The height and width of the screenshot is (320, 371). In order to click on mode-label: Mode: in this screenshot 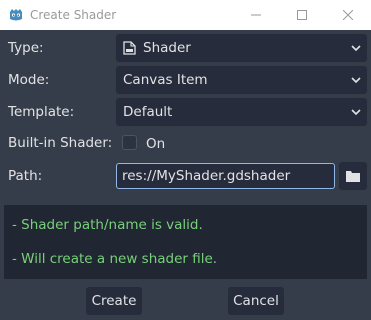, I will do `click(29, 80)`.